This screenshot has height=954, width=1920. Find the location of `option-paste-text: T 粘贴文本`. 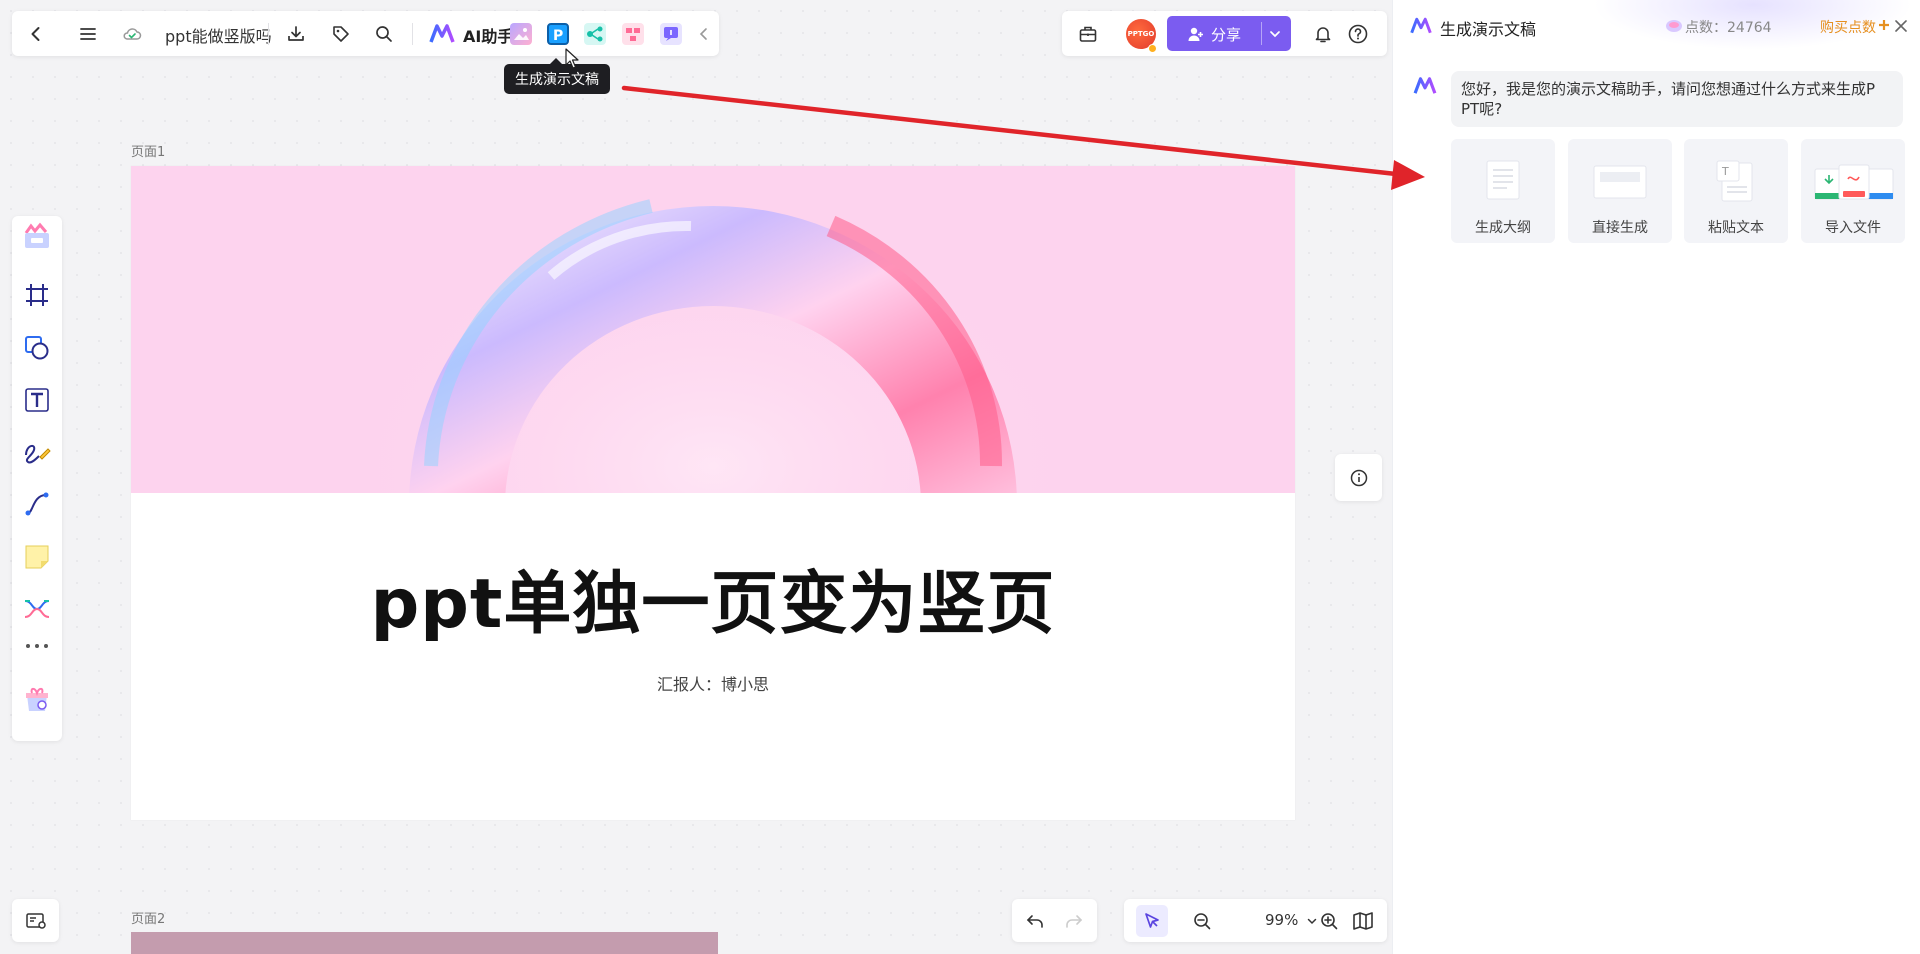

option-paste-text: T 粘贴文本 is located at coordinates (1736, 191).